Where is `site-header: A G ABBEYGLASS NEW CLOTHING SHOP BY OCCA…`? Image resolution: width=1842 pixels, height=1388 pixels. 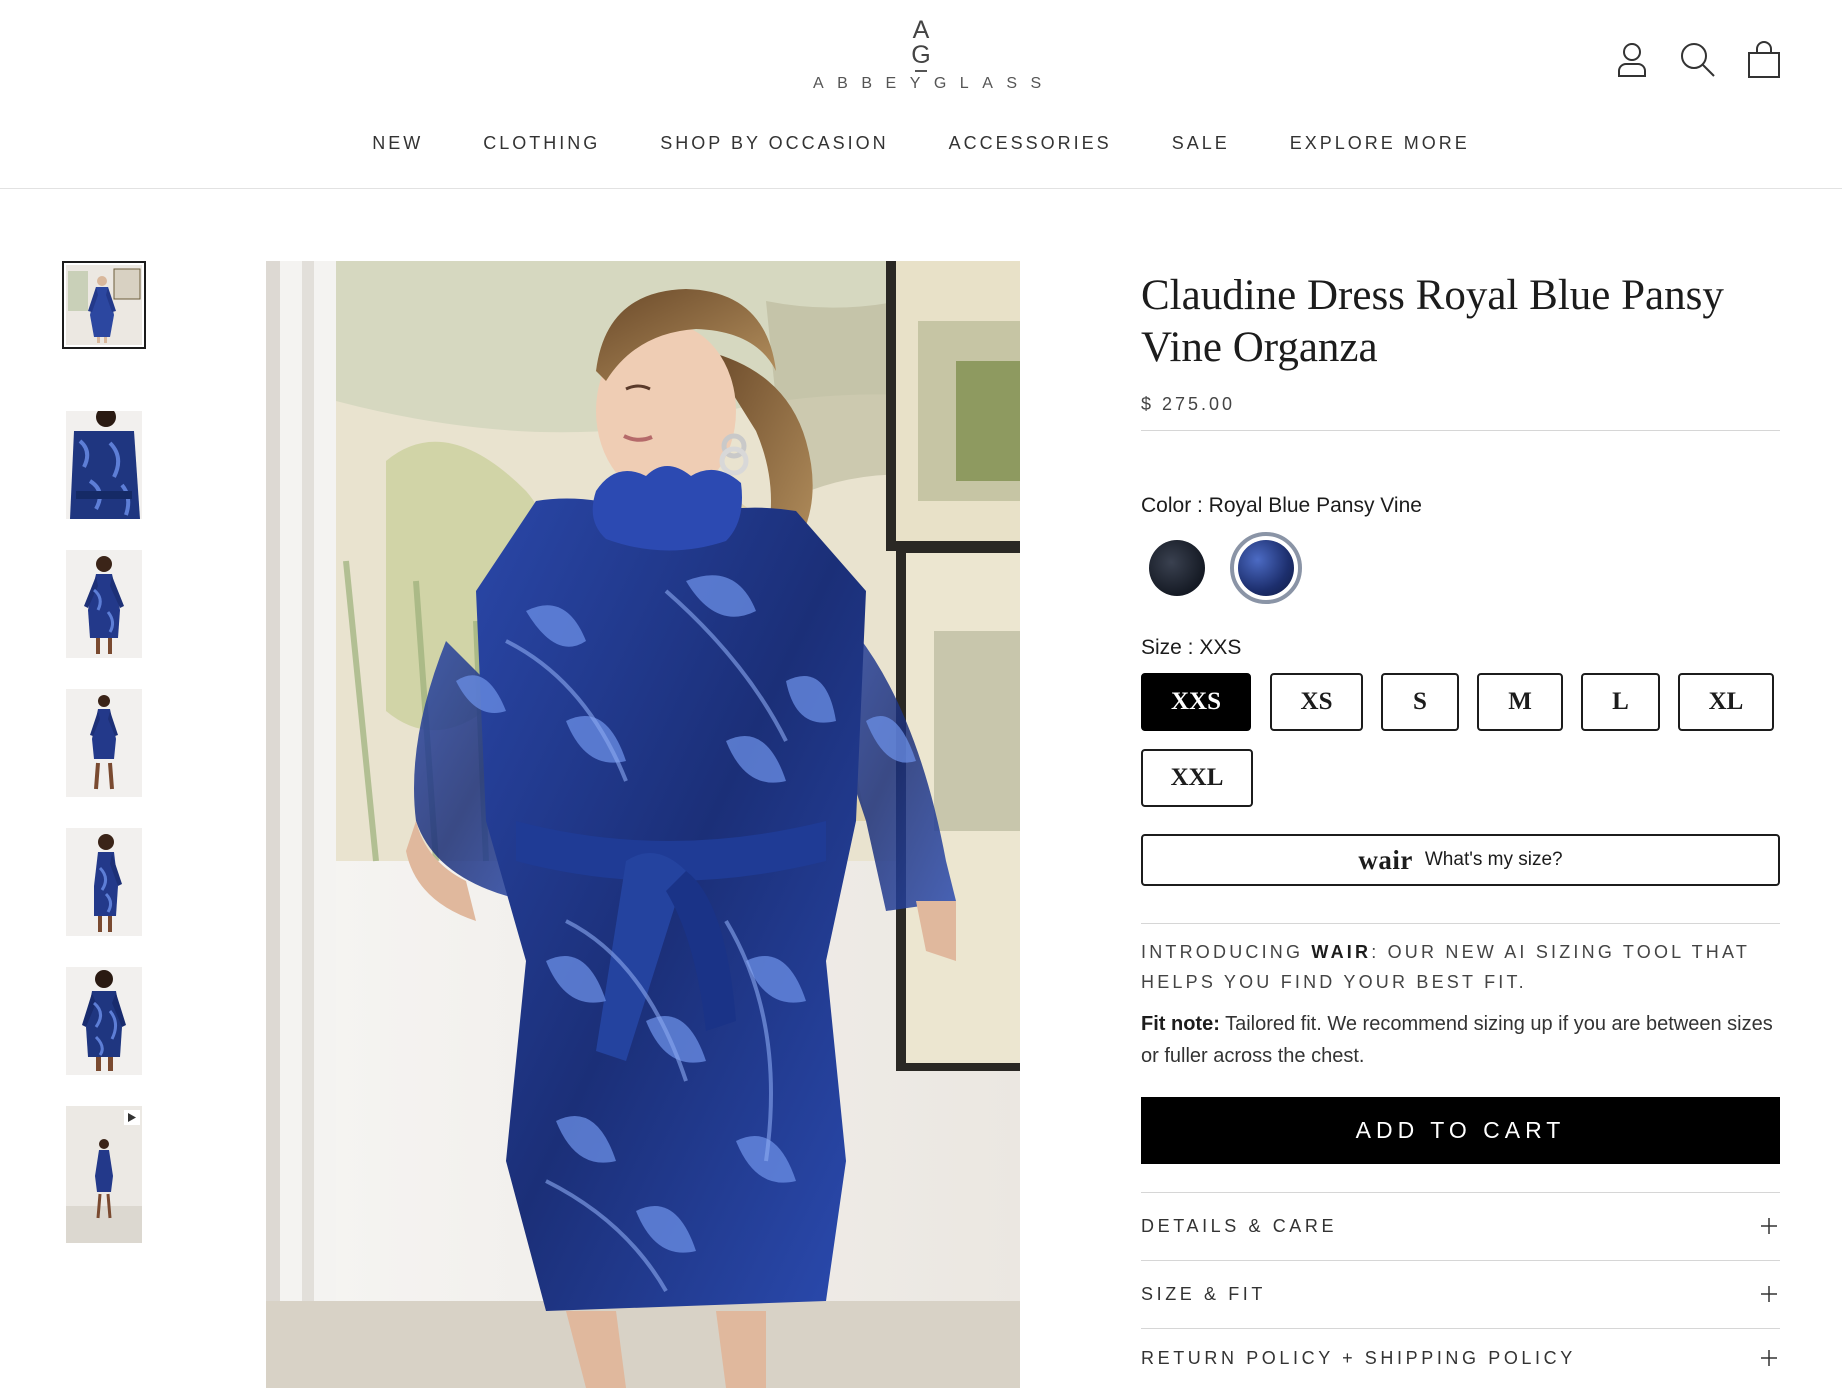
site-header: A G ABBEYGLASS NEW CLOTHING SHOP BY OCCA… is located at coordinates (921, 94).